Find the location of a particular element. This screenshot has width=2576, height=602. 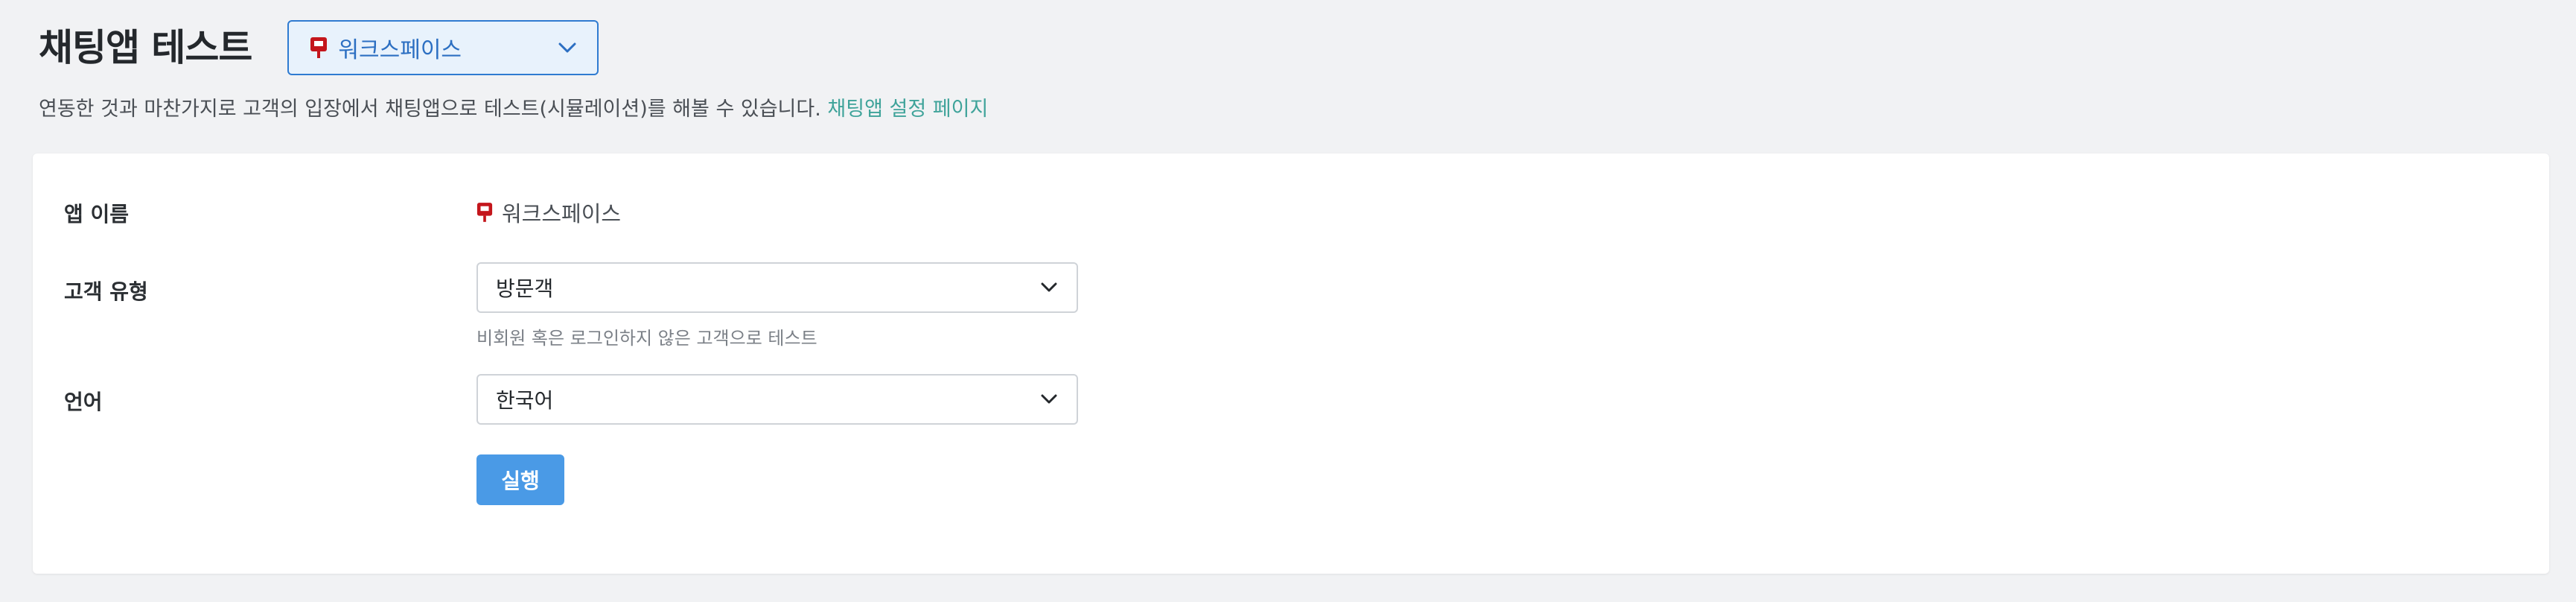

page-header: 채팅앱 테스트 워크스페이스 is located at coordinates (319, 47).